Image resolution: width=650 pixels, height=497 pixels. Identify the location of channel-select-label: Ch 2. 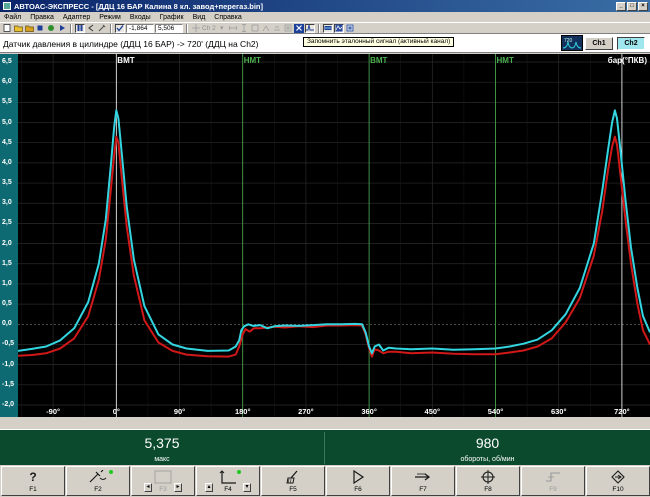
(209, 28).